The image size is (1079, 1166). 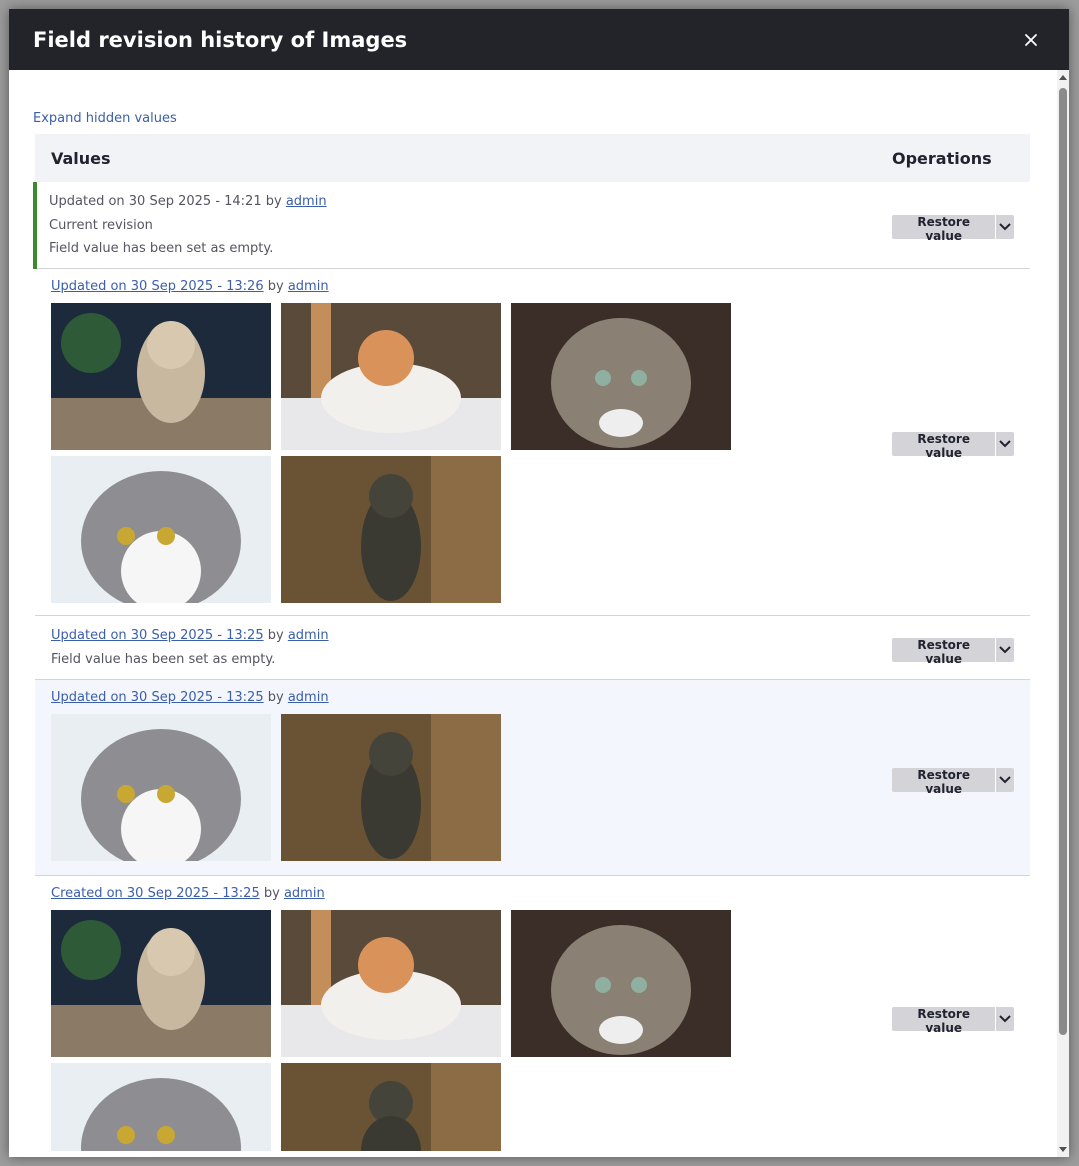 I want to click on values-column-header: Values, so click(x=455, y=158).